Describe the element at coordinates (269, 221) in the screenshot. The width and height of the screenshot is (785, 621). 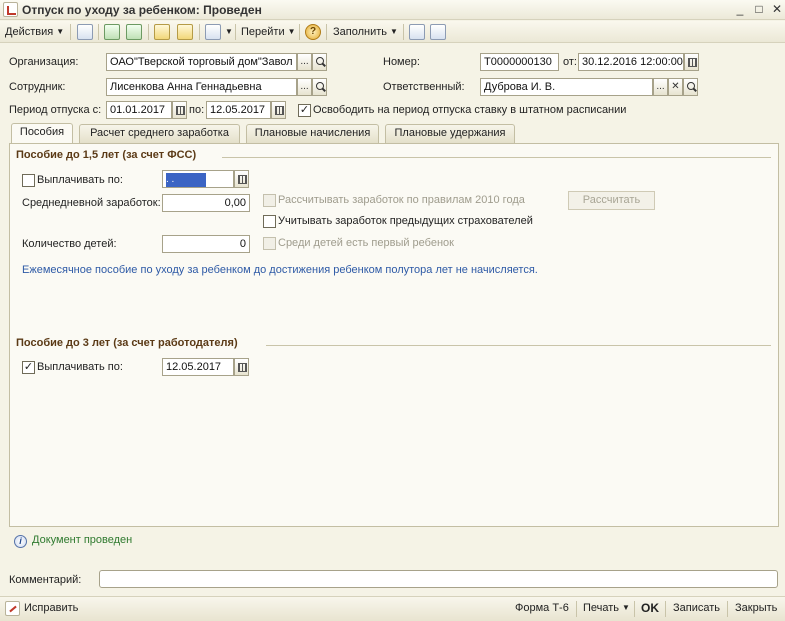
I see `prev-insurers-checkbox` at that location.